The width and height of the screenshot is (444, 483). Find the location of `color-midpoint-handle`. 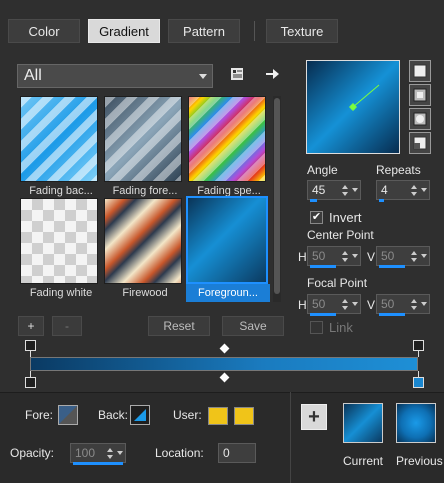

color-midpoint-handle is located at coordinates (224, 377).